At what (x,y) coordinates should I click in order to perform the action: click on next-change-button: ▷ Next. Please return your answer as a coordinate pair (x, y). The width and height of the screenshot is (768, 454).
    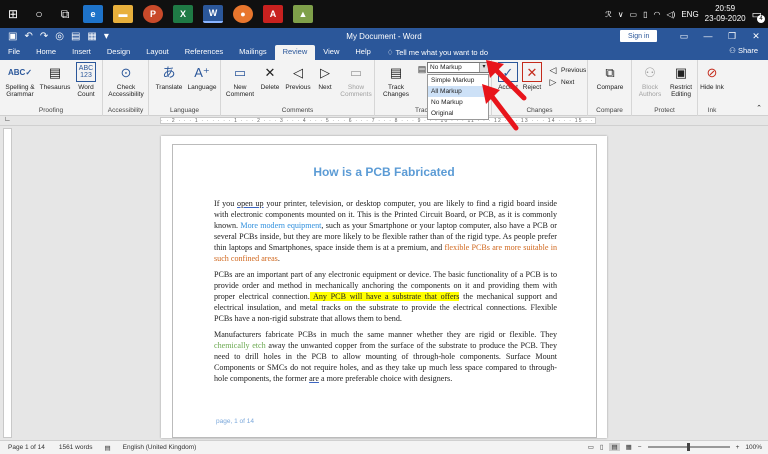
    Looking at the image, I should click on (561, 82).